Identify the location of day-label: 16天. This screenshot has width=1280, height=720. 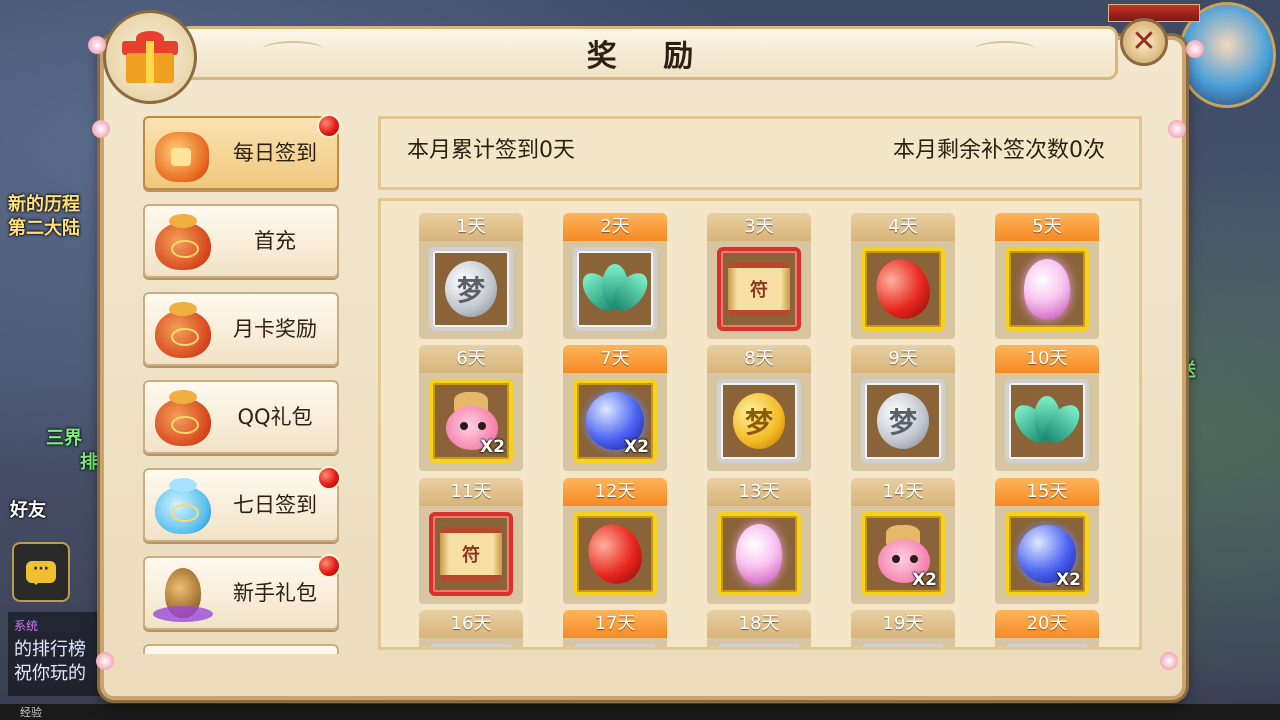
(471, 624).